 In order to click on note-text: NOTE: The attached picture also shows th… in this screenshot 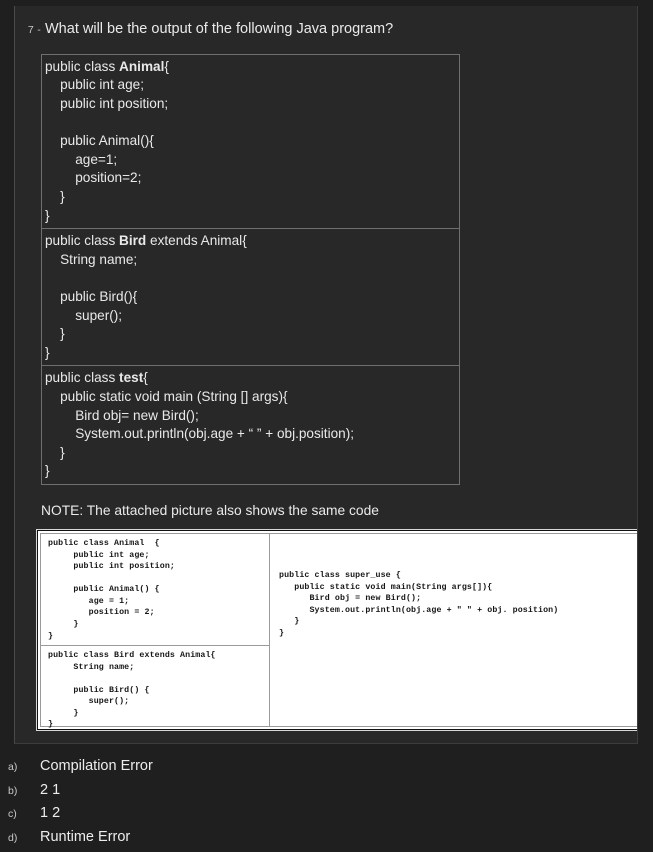, I will do `click(339, 510)`.